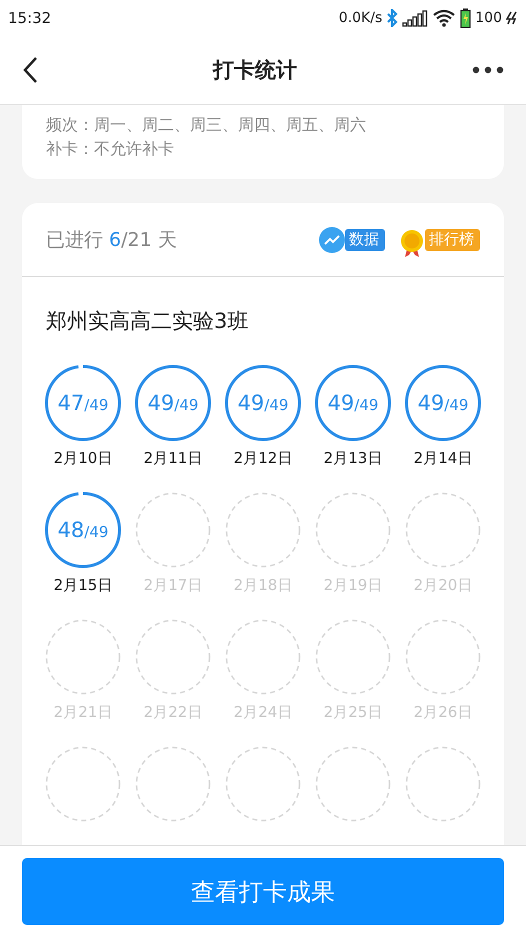  What do you see at coordinates (488, 18) in the screenshot?
I see `battery-level: 100` at bounding box center [488, 18].